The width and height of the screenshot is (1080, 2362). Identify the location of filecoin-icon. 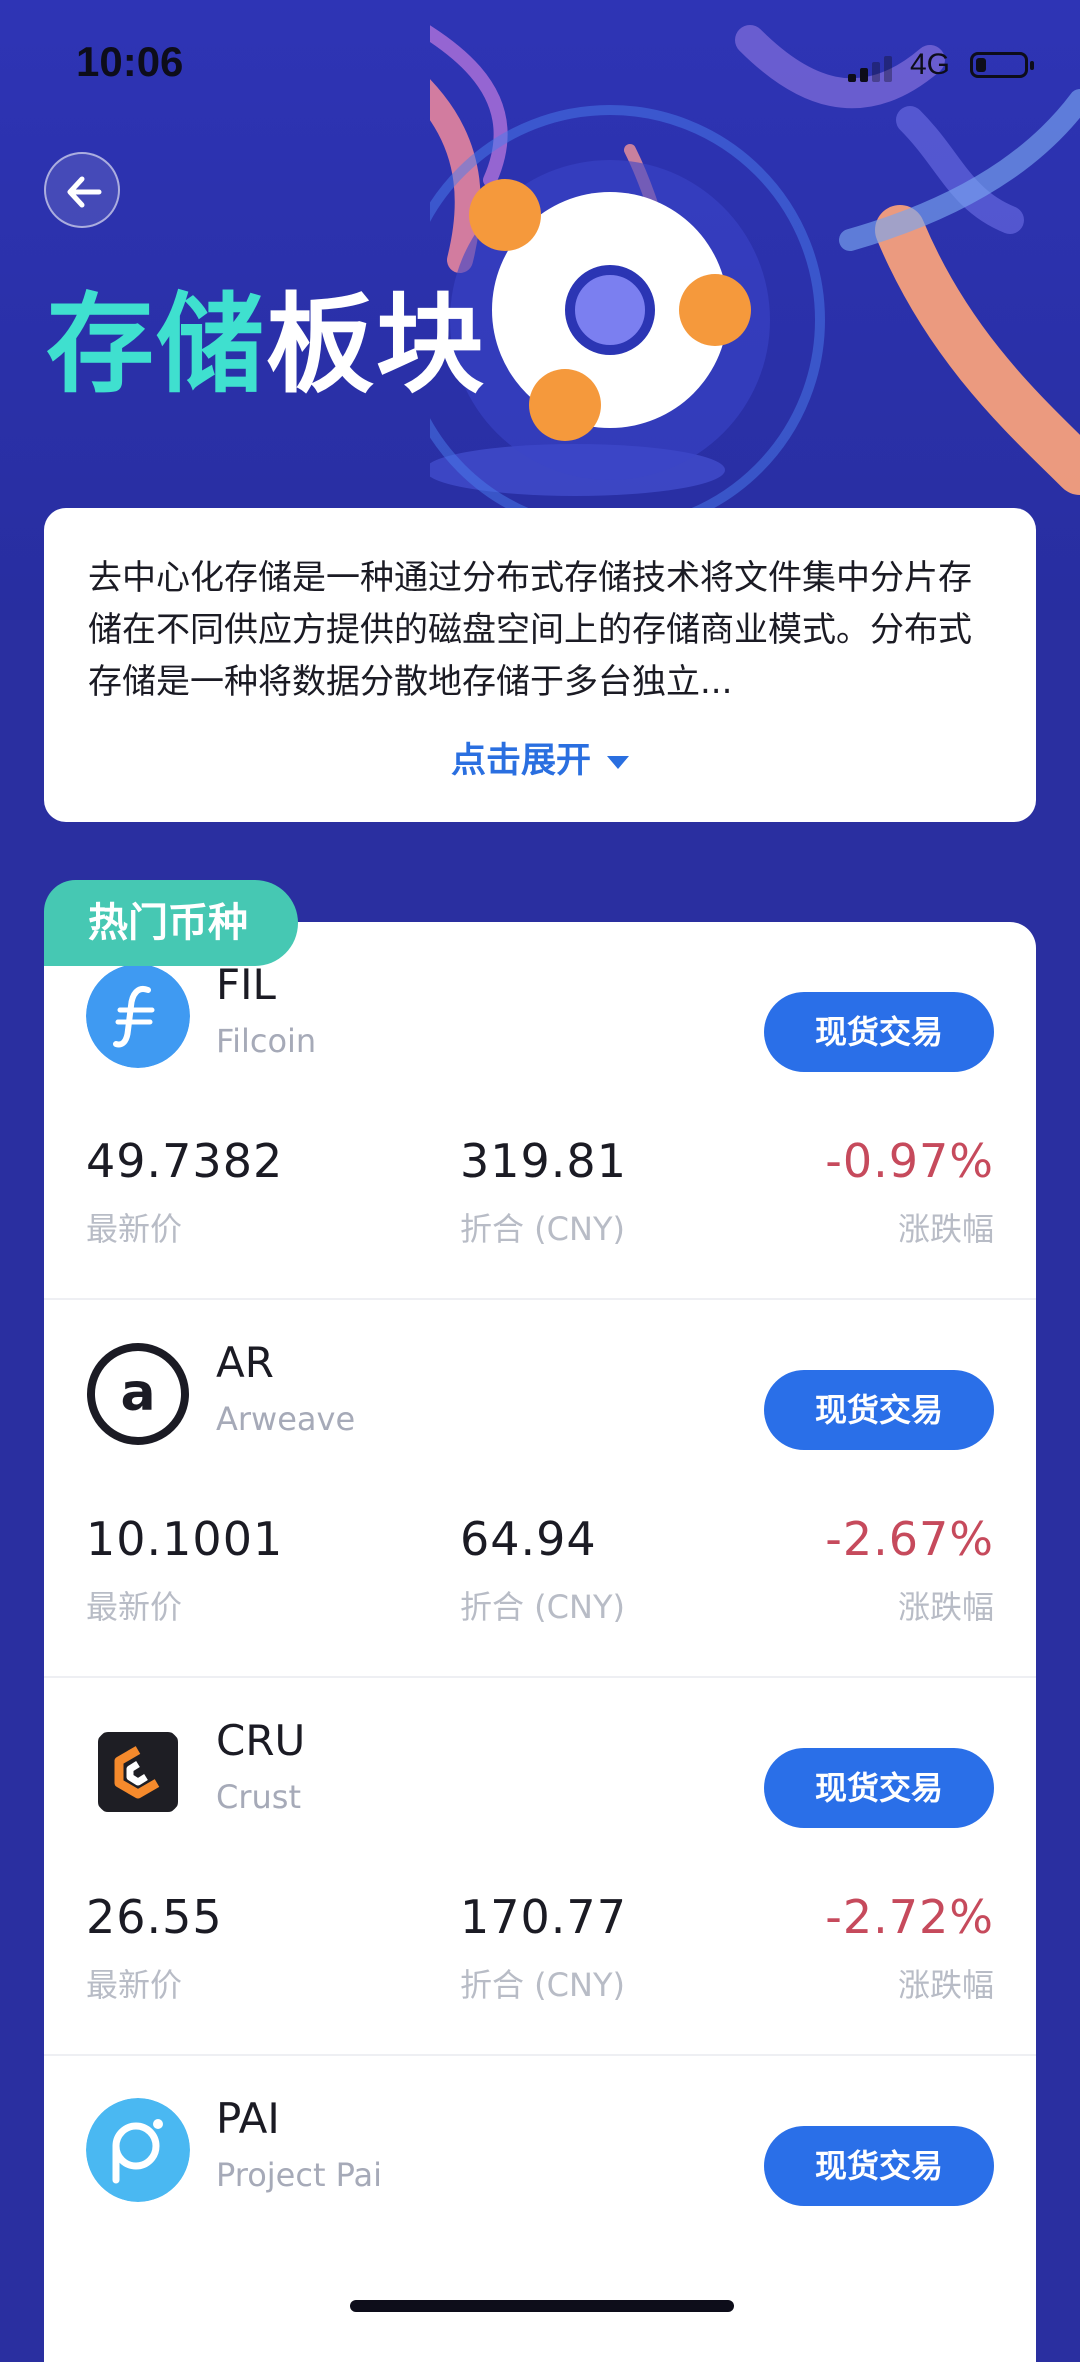
(138, 1016).